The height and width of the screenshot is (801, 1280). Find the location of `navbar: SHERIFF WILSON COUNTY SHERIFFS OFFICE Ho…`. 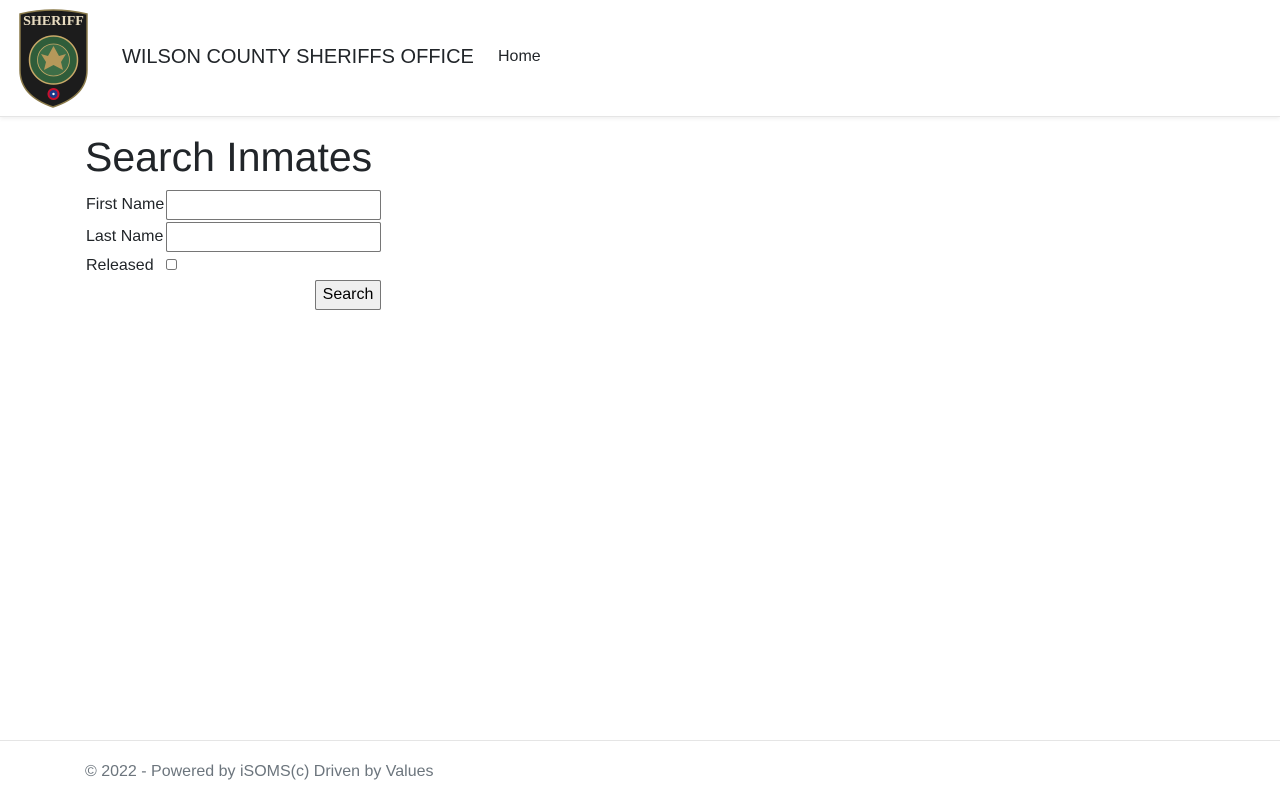

navbar: SHERIFF WILSON COUNTY SHERIFFS OFFICE Ho… is located at coordinates (640, 58).